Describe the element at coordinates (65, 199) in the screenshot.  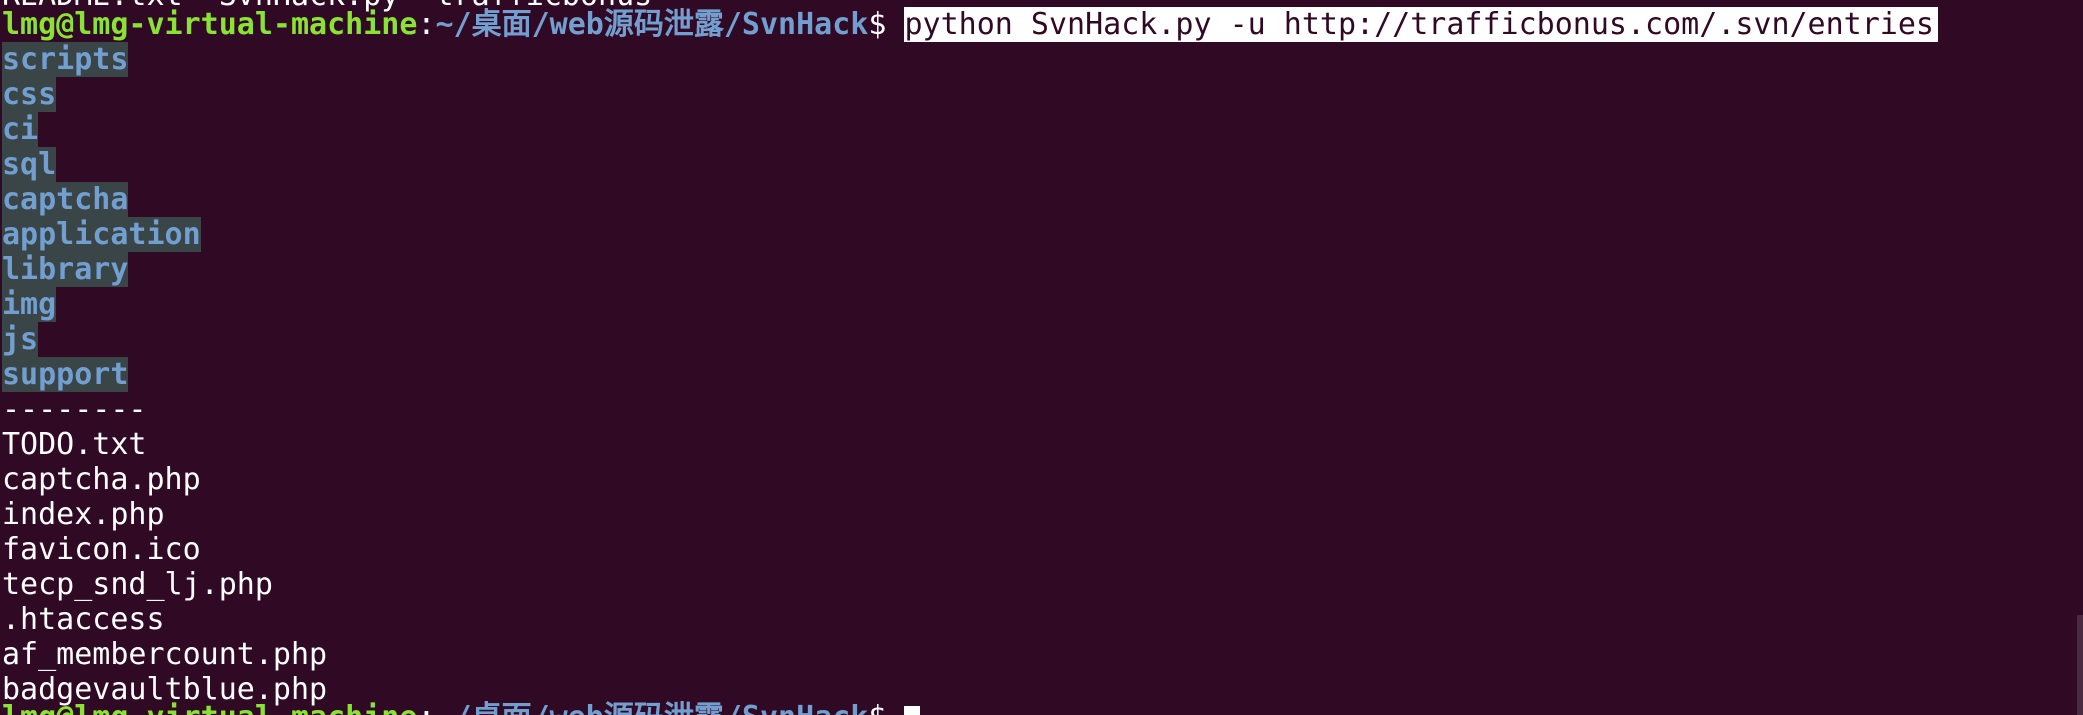
I see `directory-name: captcha` at that location.